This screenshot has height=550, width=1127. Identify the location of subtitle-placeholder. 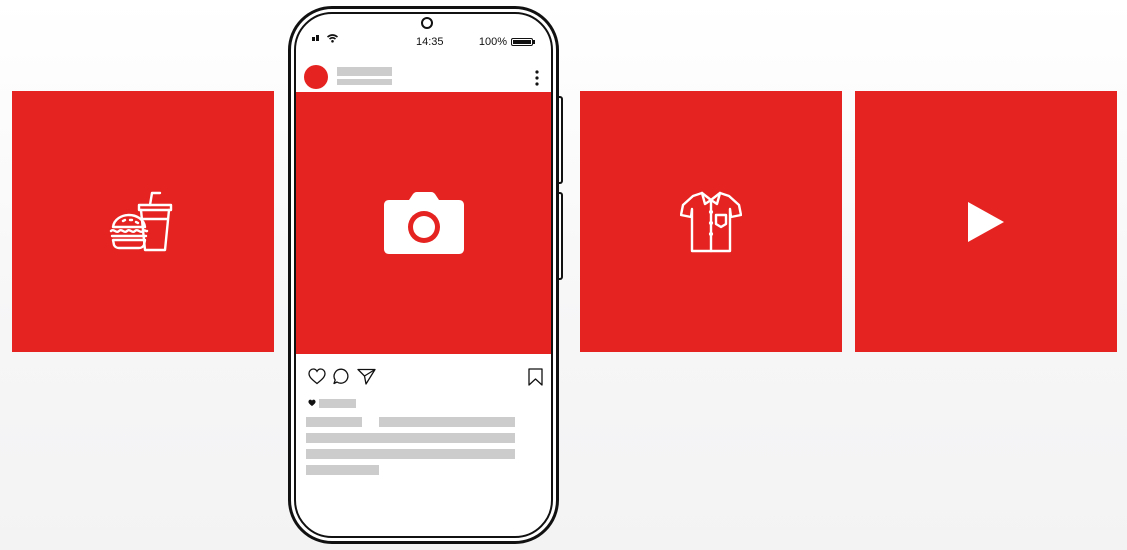
(364, 82).